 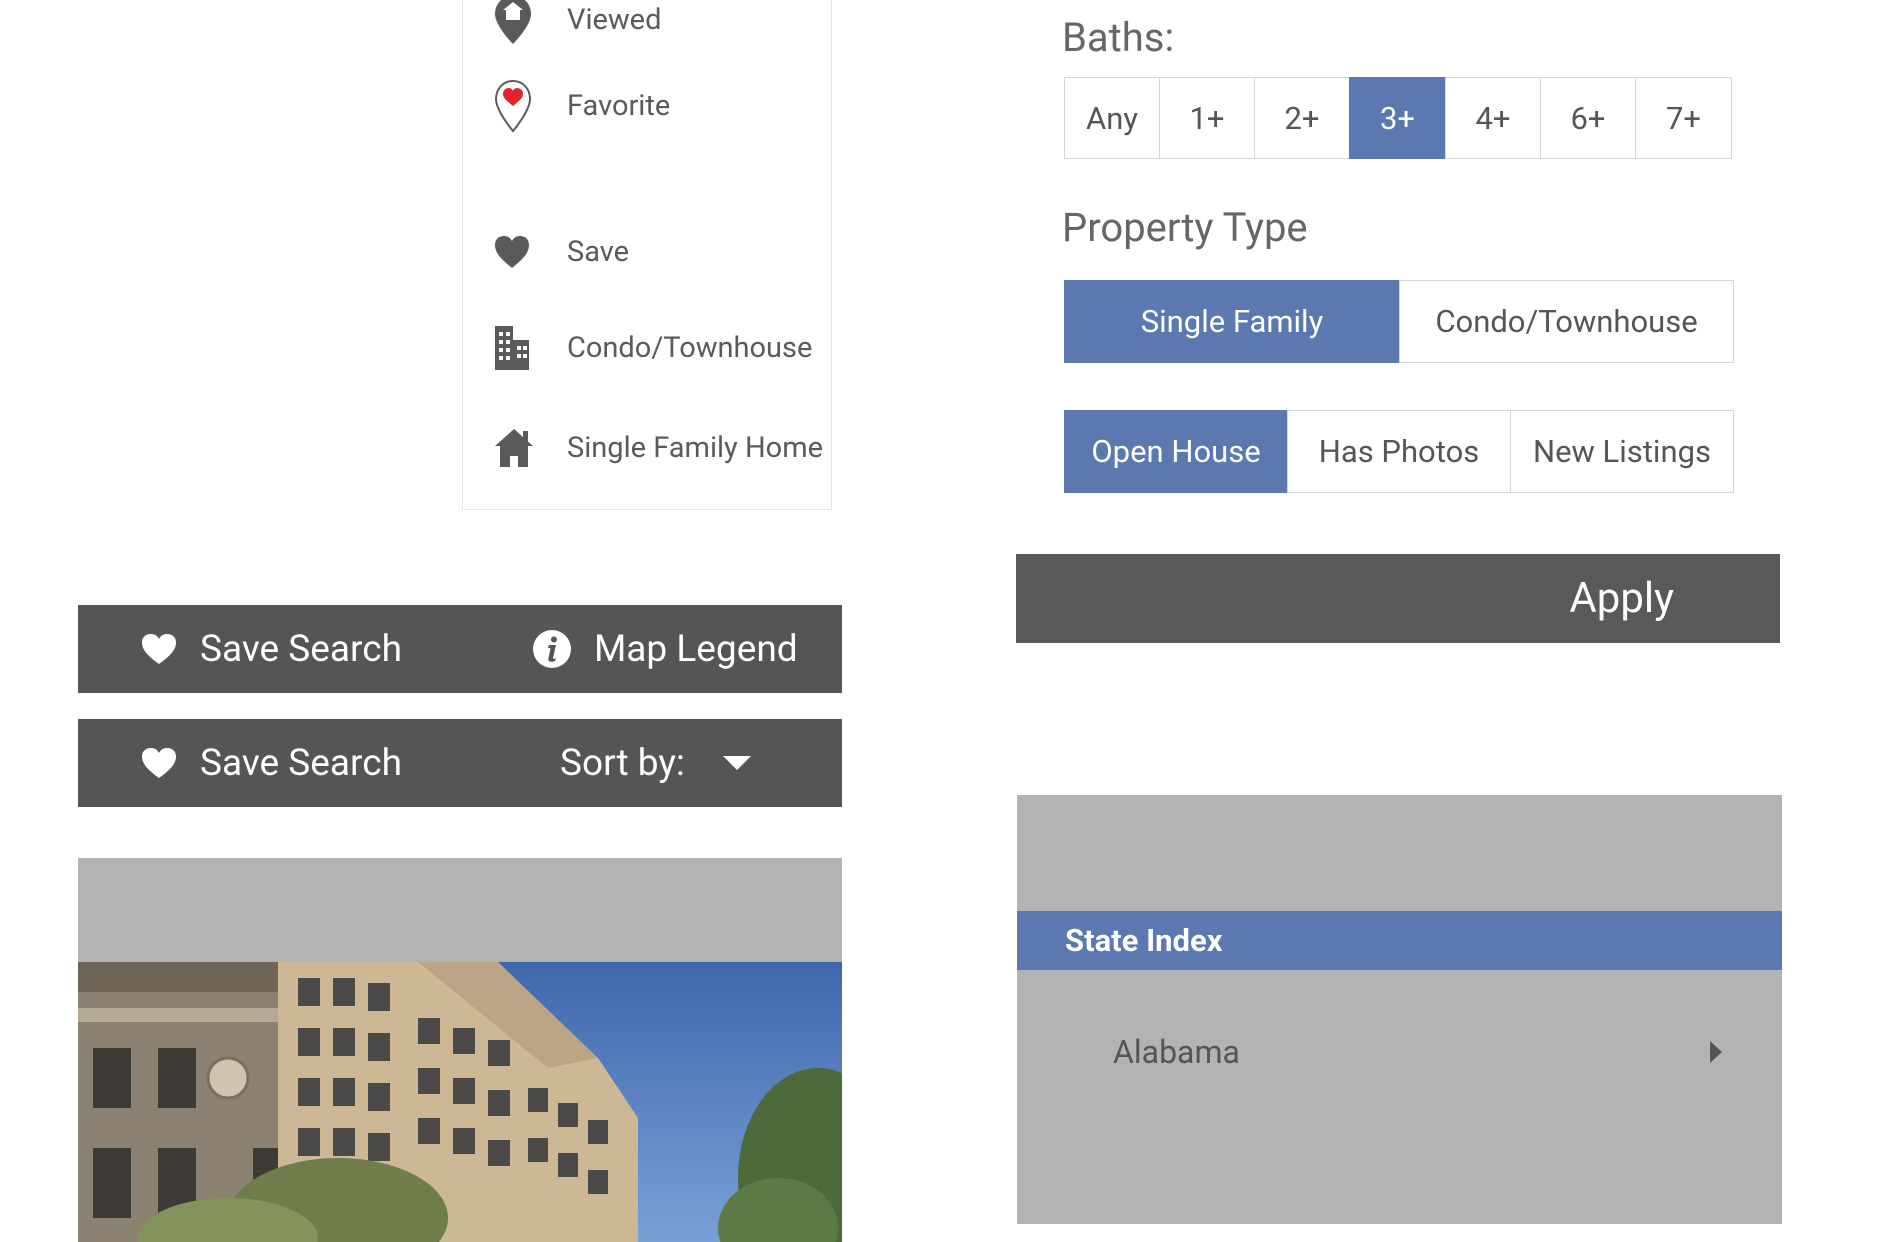 I want to click on state-index-header: State Index, so click(x=1399, y=940).